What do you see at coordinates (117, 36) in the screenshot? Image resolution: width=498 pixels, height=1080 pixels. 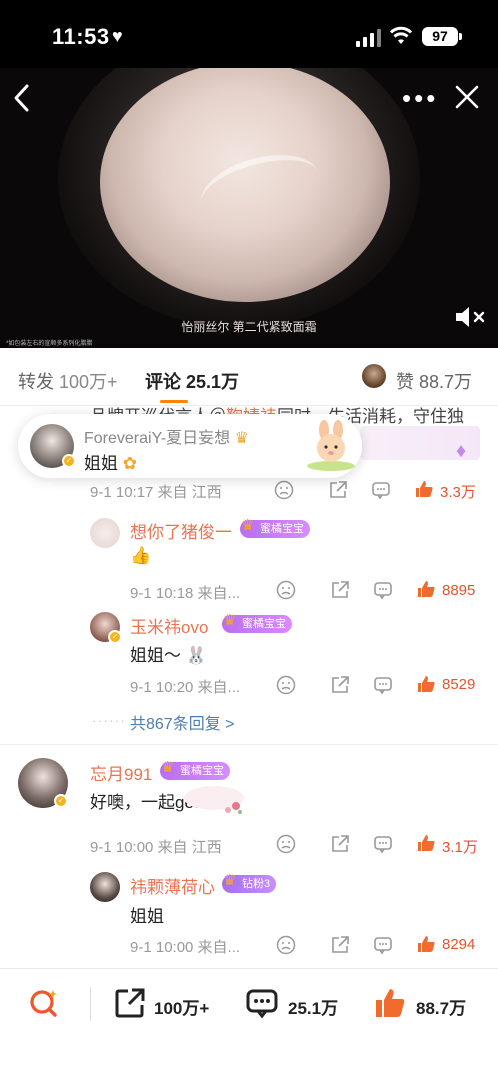 I see `heart-icon: ♥` at bounding box center [117, 36].